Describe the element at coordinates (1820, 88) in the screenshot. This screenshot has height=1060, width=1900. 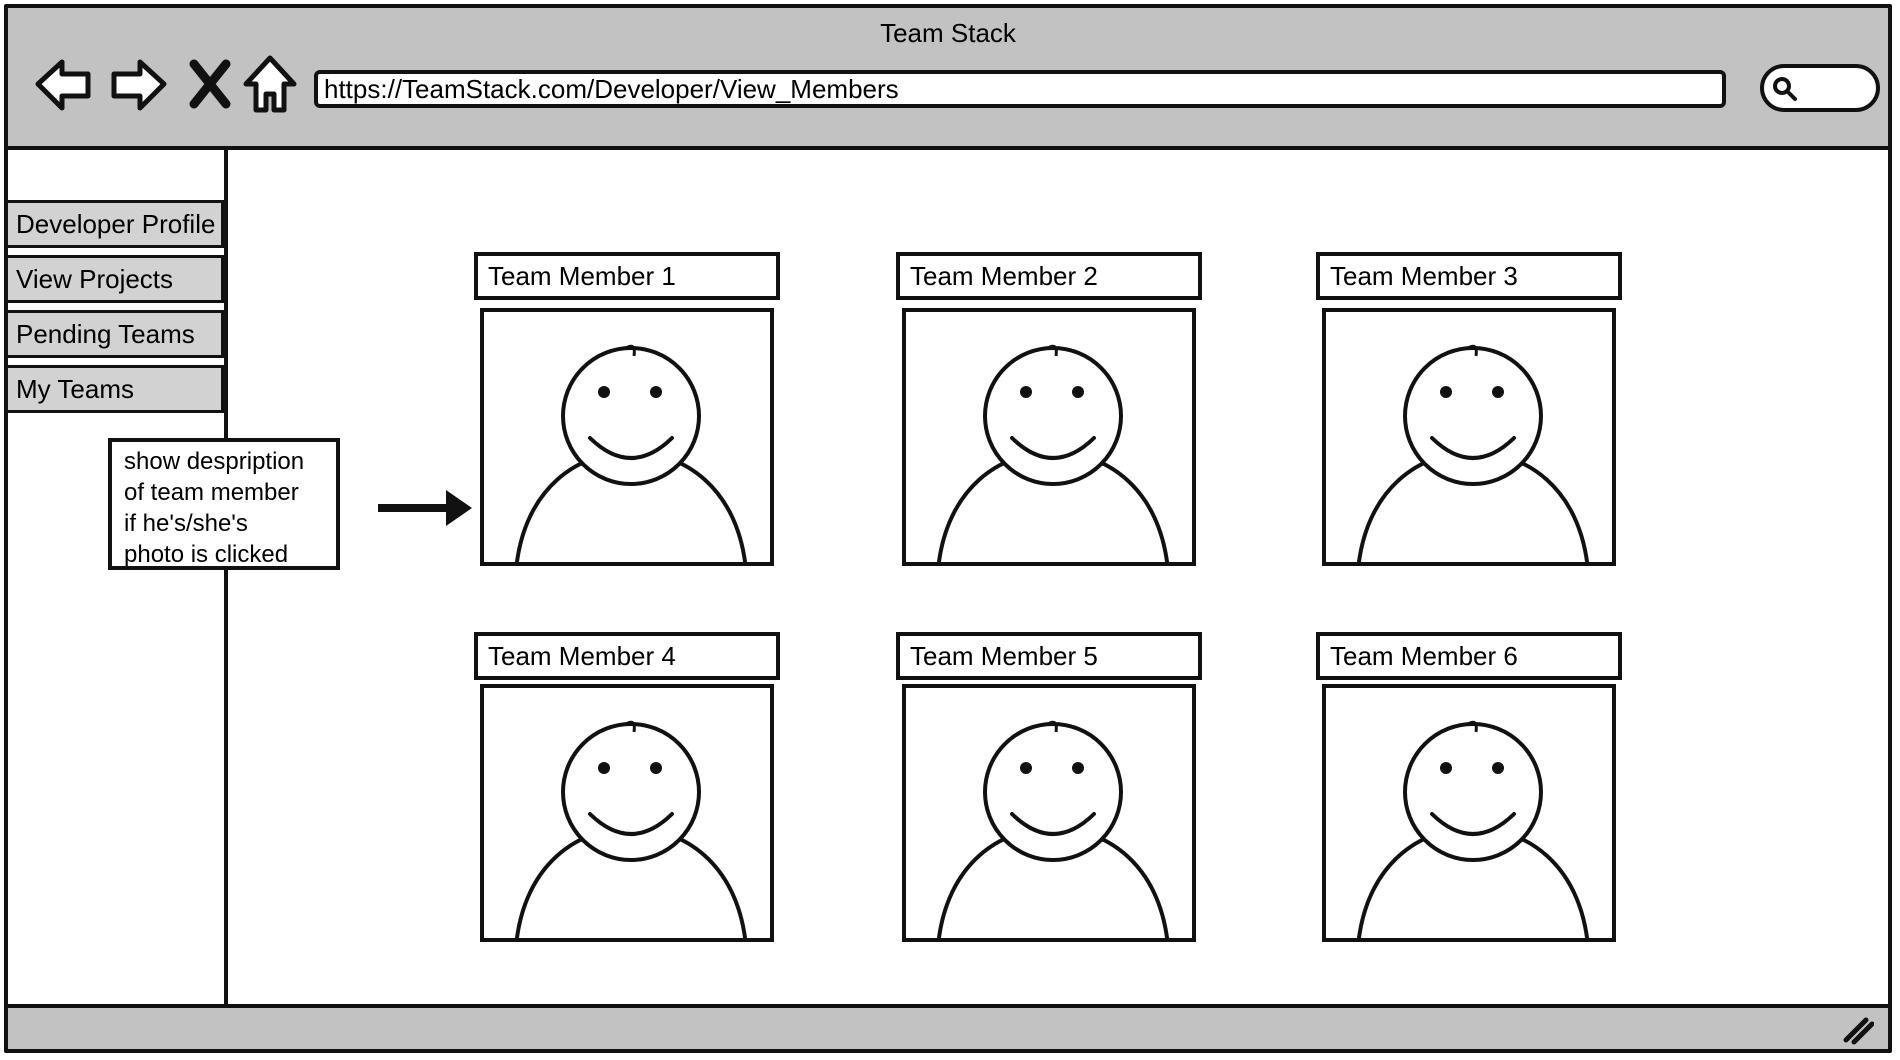
I see `search-box` at that location.